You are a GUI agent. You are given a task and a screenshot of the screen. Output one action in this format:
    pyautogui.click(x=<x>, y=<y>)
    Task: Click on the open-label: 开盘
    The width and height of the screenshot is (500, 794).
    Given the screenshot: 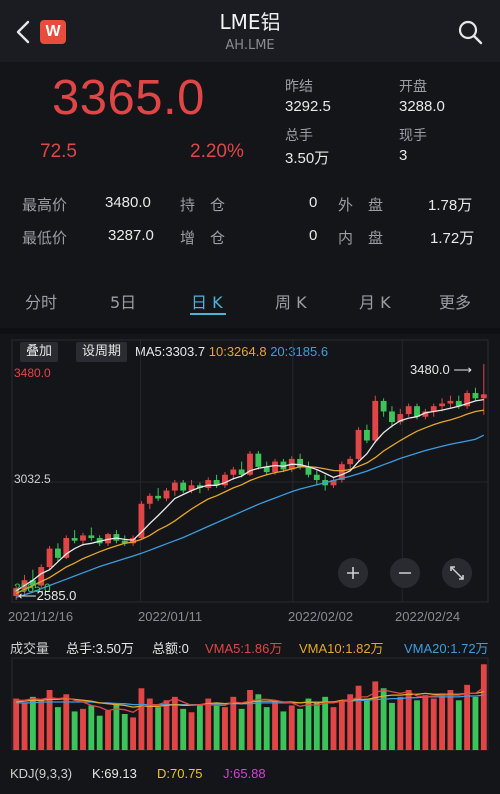 What is the action you would take?
    pyautogui.click(x=413, y=87)
    